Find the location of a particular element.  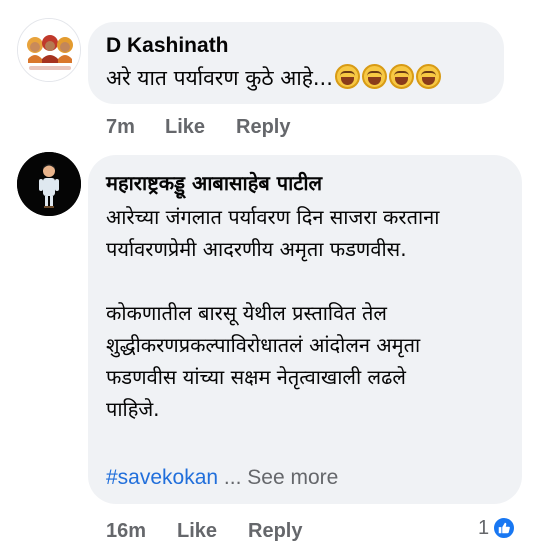

hashtag-row: #savekokan ... See more is located at coordinates (222, 478).